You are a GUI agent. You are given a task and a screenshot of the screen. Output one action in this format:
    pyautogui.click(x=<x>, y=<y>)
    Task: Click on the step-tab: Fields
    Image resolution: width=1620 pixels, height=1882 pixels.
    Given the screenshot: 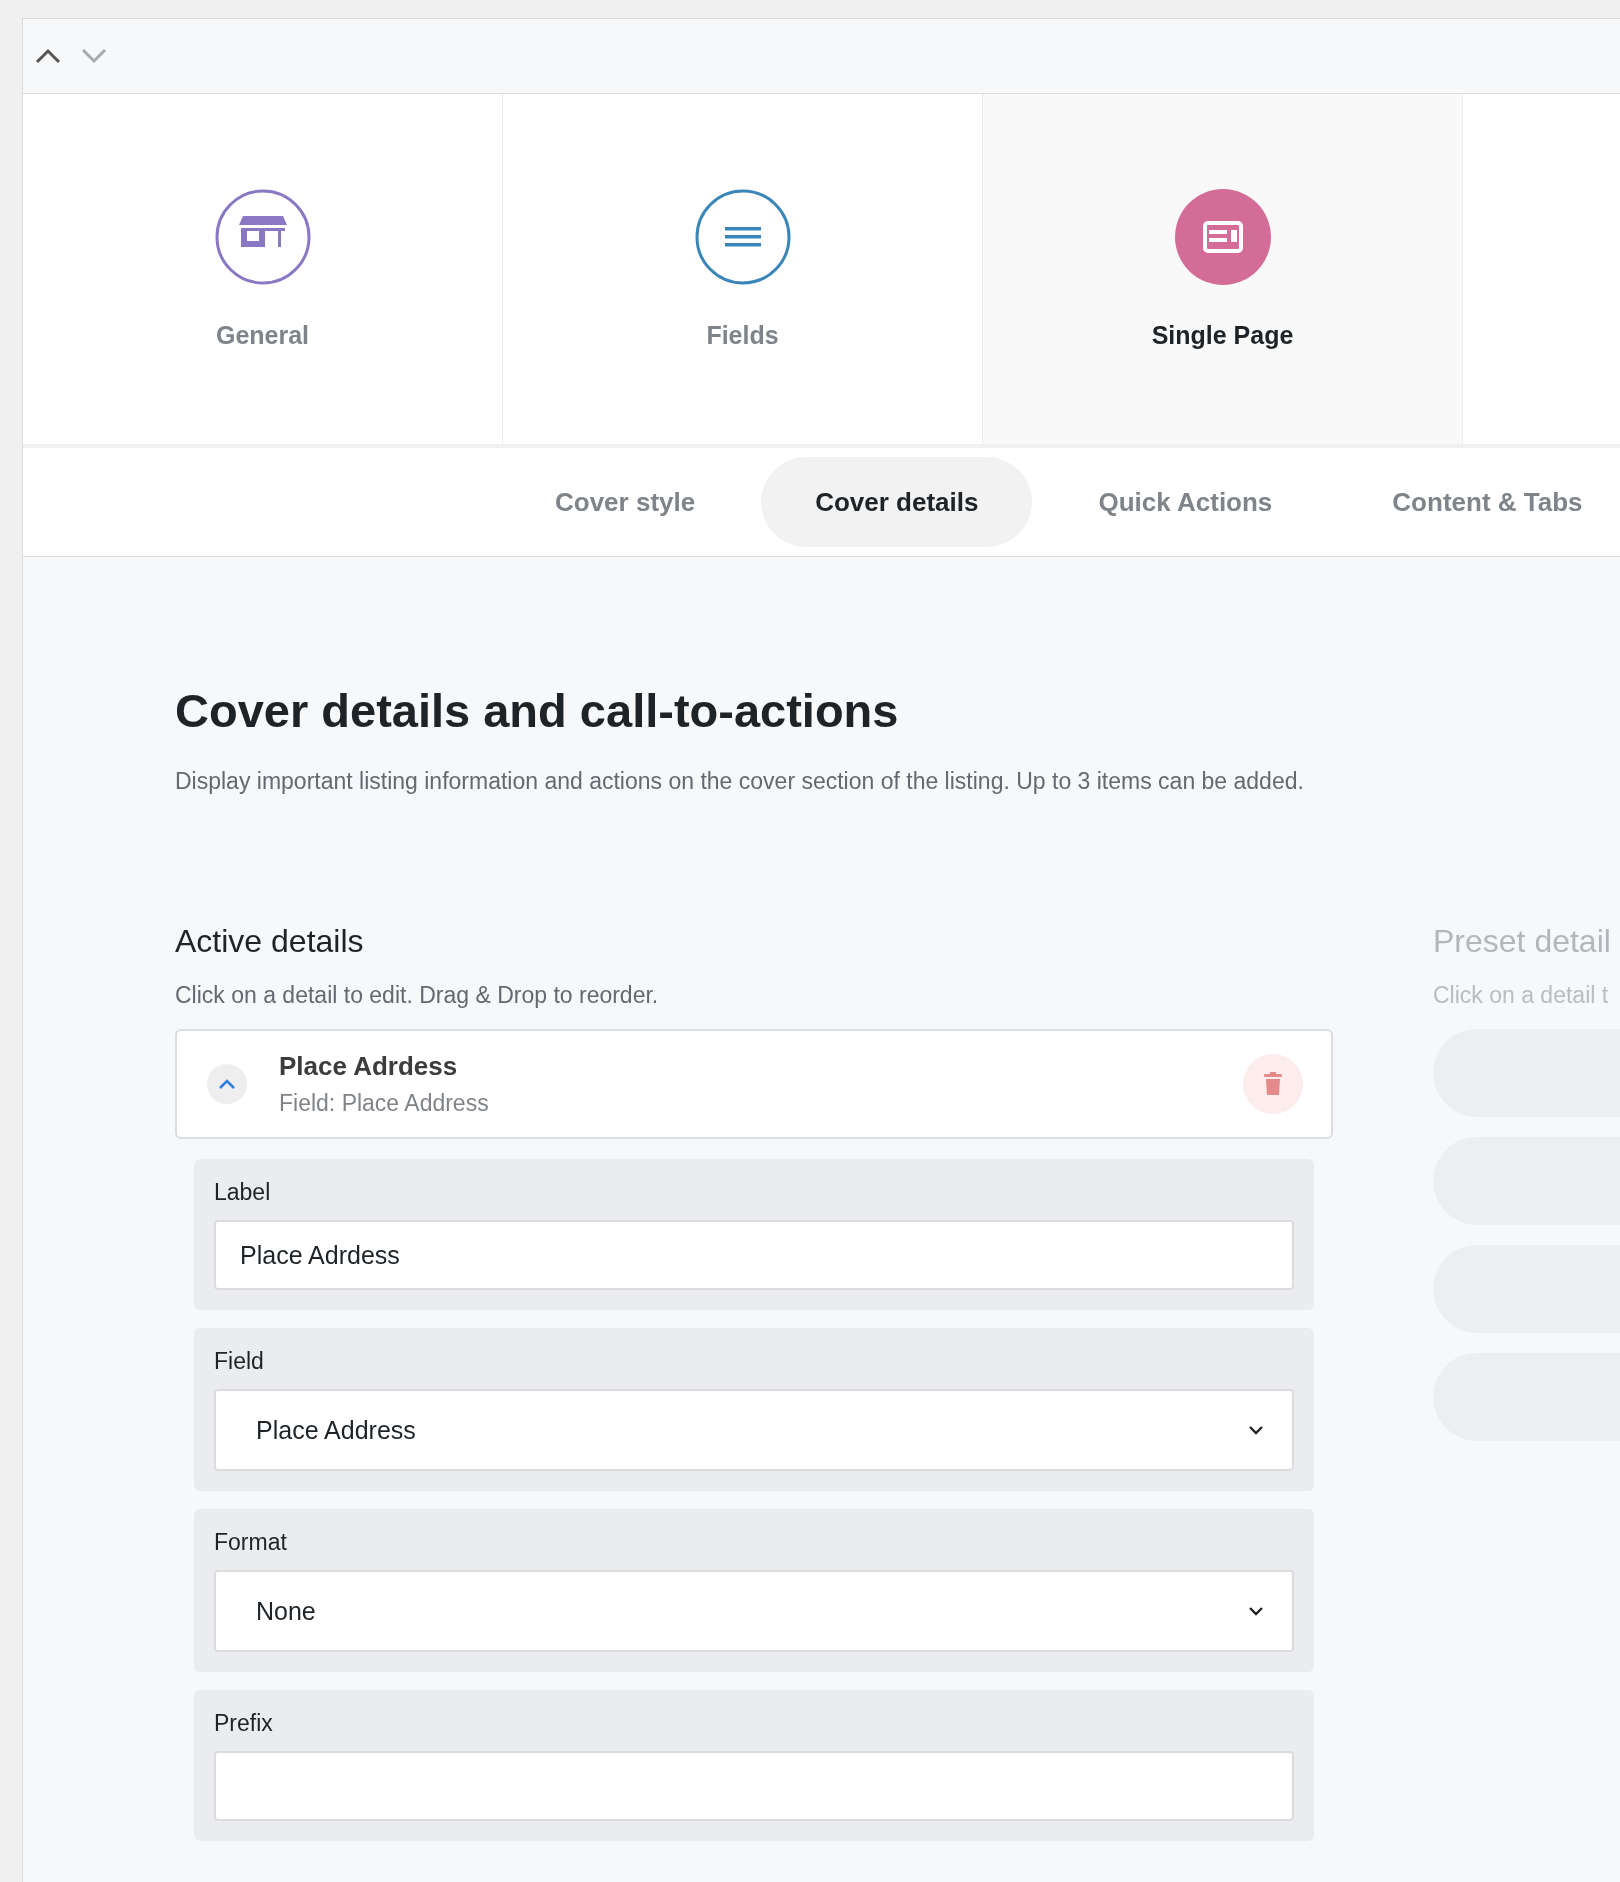 What is the action you would take?
    pyautogui.click(x=743, y=269)
    